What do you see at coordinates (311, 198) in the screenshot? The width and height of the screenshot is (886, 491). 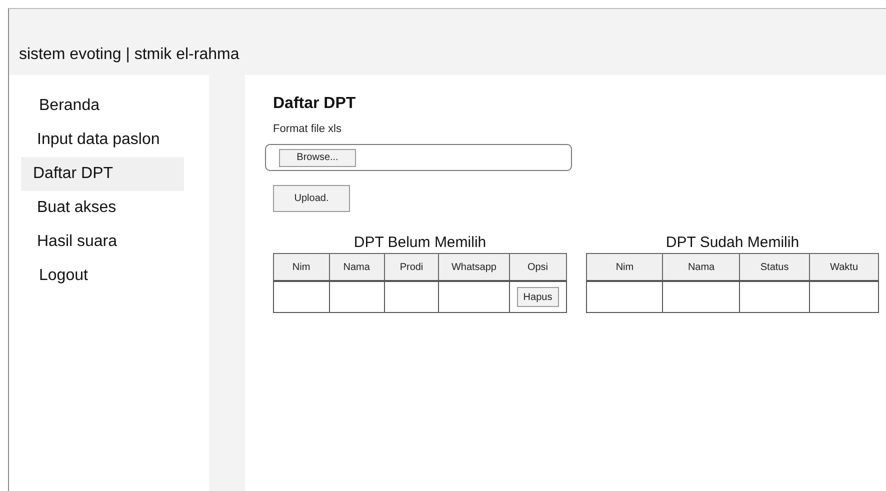 I see `upload-button: Upload.` at bounding box center [311, 198].